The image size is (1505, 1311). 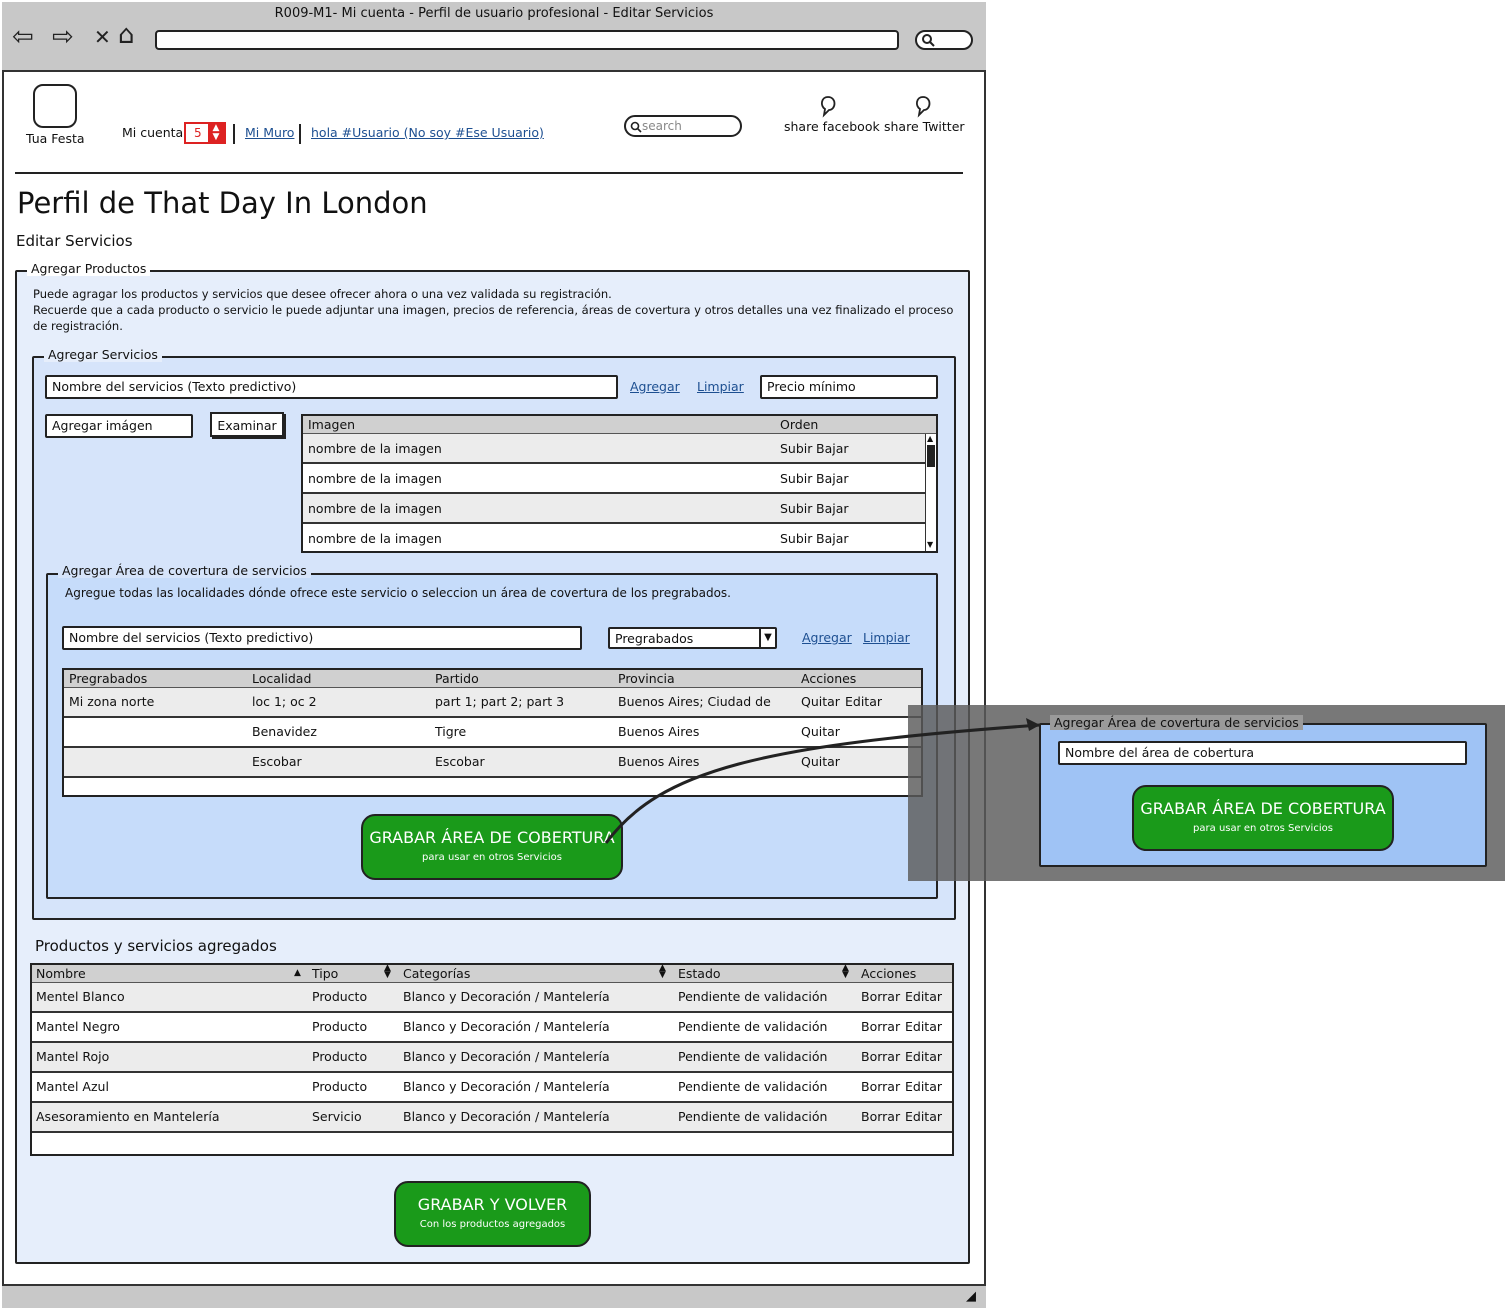 What do you see at coordinates (828, 106) in the screenshot?
I see `facebook-share-icon` at bounding box center [828, 106].